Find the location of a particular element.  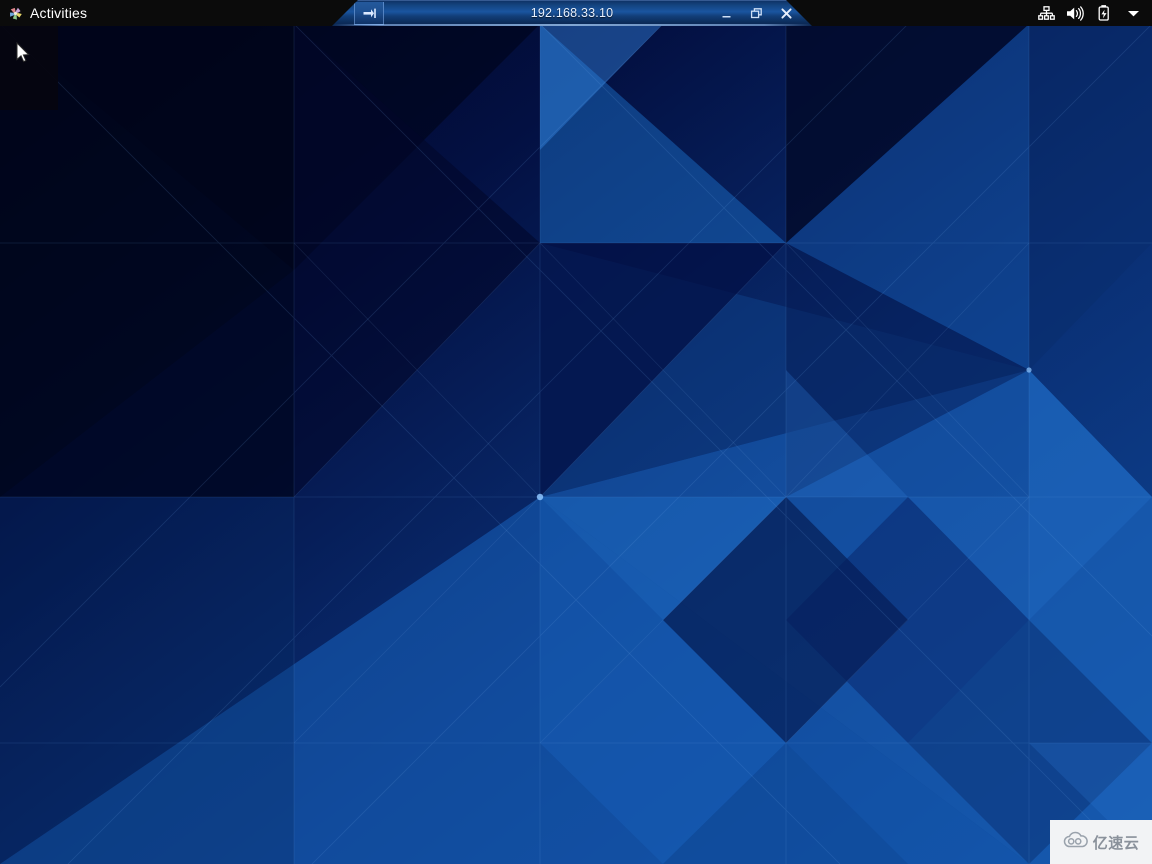

volume-speaker-icon is located at coordinates (1075, 13).